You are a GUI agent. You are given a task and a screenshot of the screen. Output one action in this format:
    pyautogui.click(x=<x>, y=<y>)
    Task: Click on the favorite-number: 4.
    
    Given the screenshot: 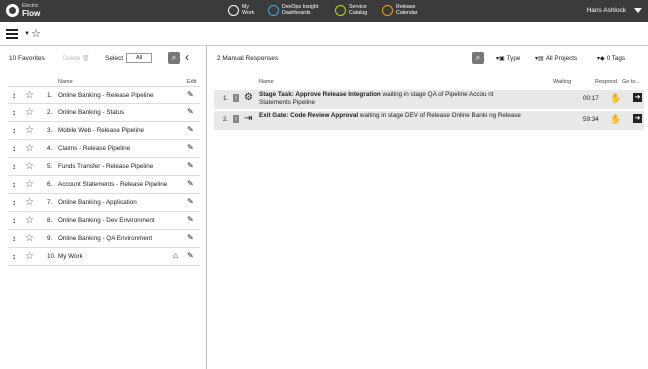 What is the action you would take?
    pyautogui.click(x=50, y=148)
    